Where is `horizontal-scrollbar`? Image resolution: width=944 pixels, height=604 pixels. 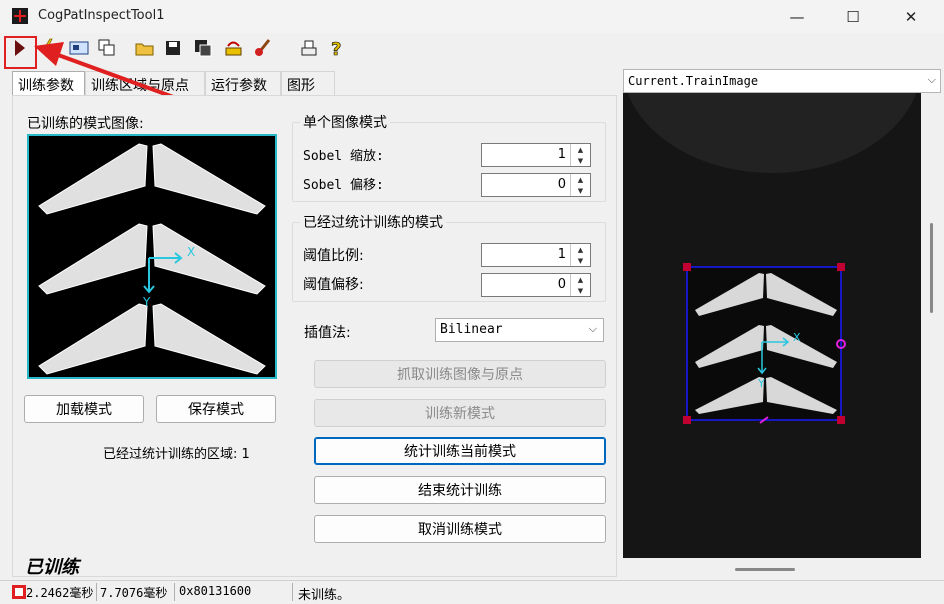 horizontal-scrollbar is located at coordinates (772, 568).